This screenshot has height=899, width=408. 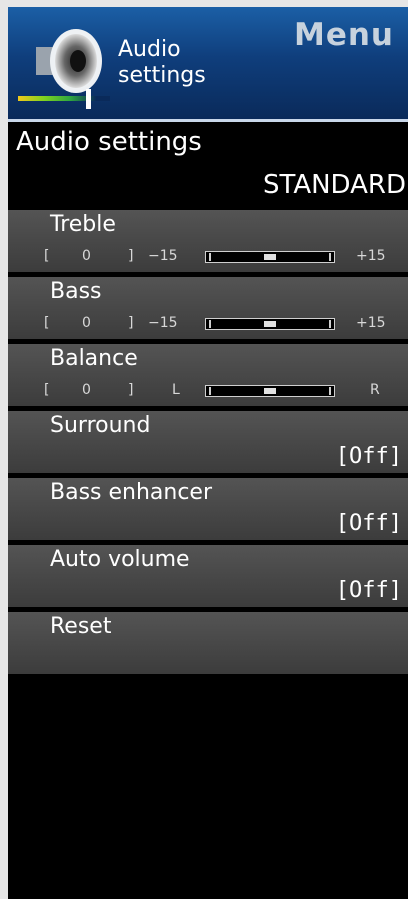 I want to click on surround-value: [Off], so click(x=368, y=456).